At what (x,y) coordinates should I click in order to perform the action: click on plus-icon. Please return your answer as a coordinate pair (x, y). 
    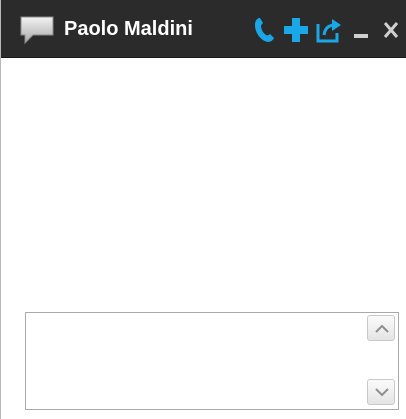
    Looking at the image, I should click on (296, 30).